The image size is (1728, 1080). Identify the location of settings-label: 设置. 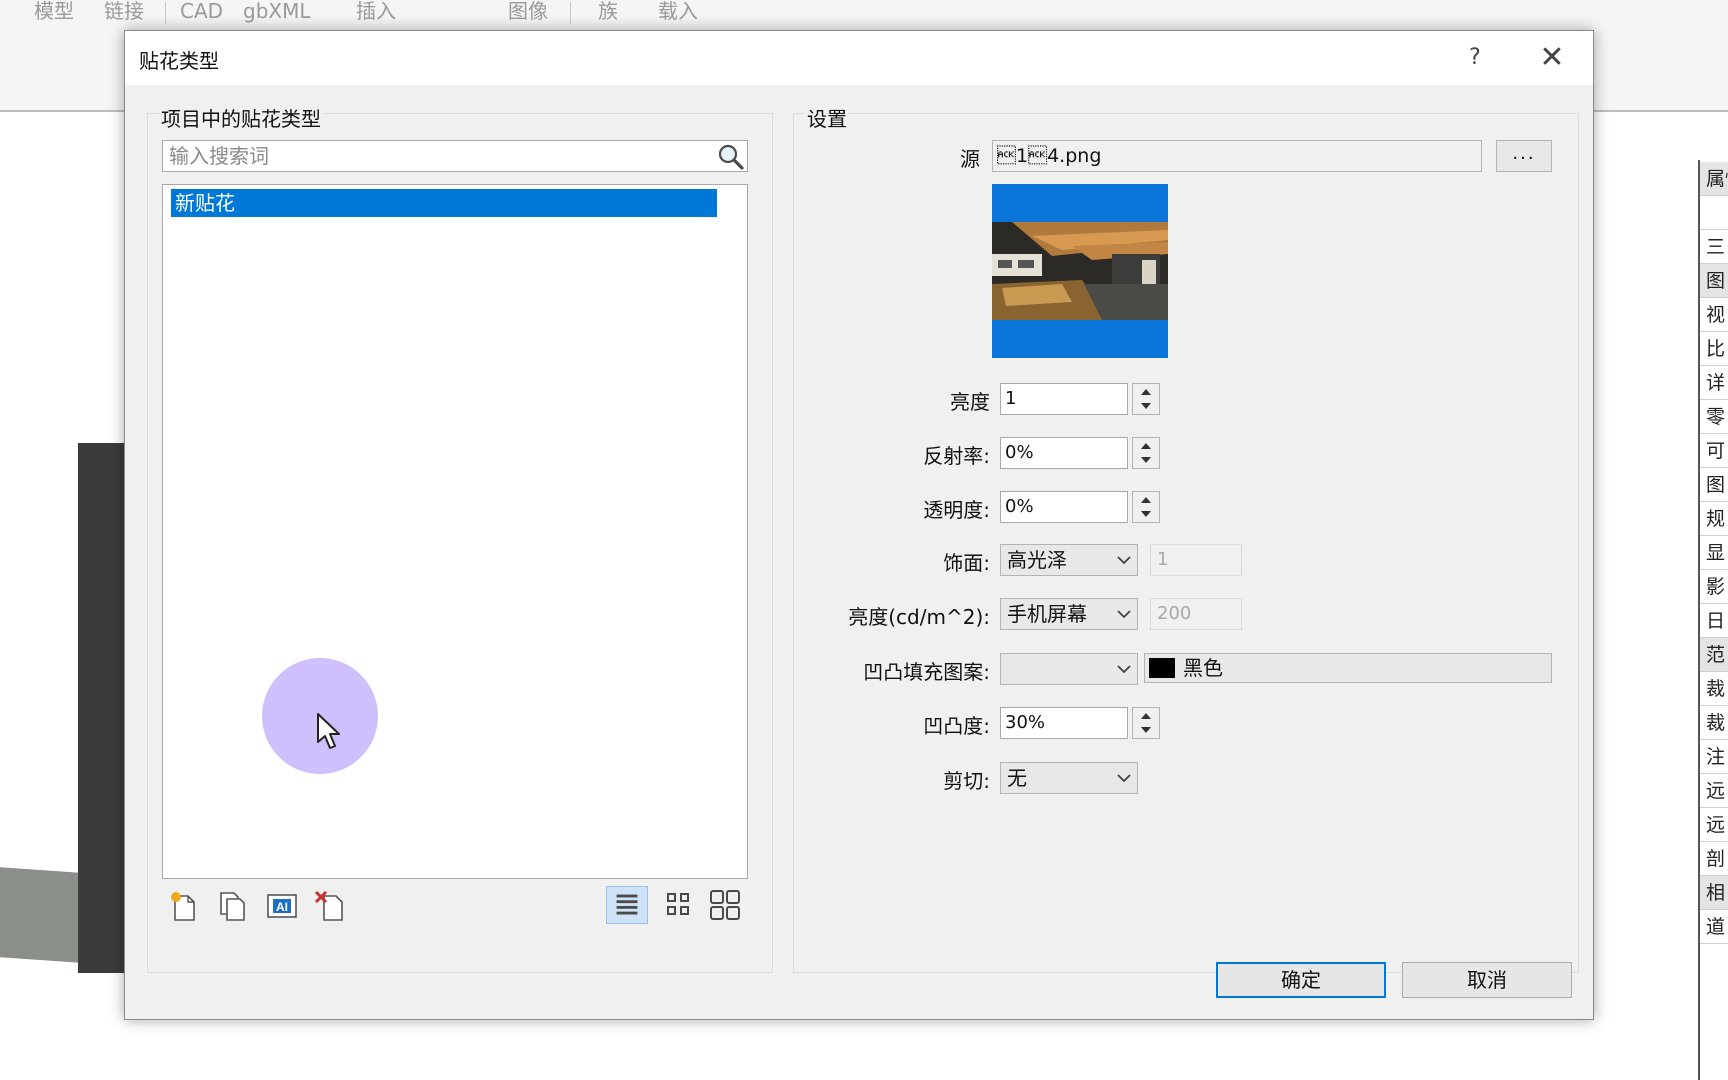
(827, 117).